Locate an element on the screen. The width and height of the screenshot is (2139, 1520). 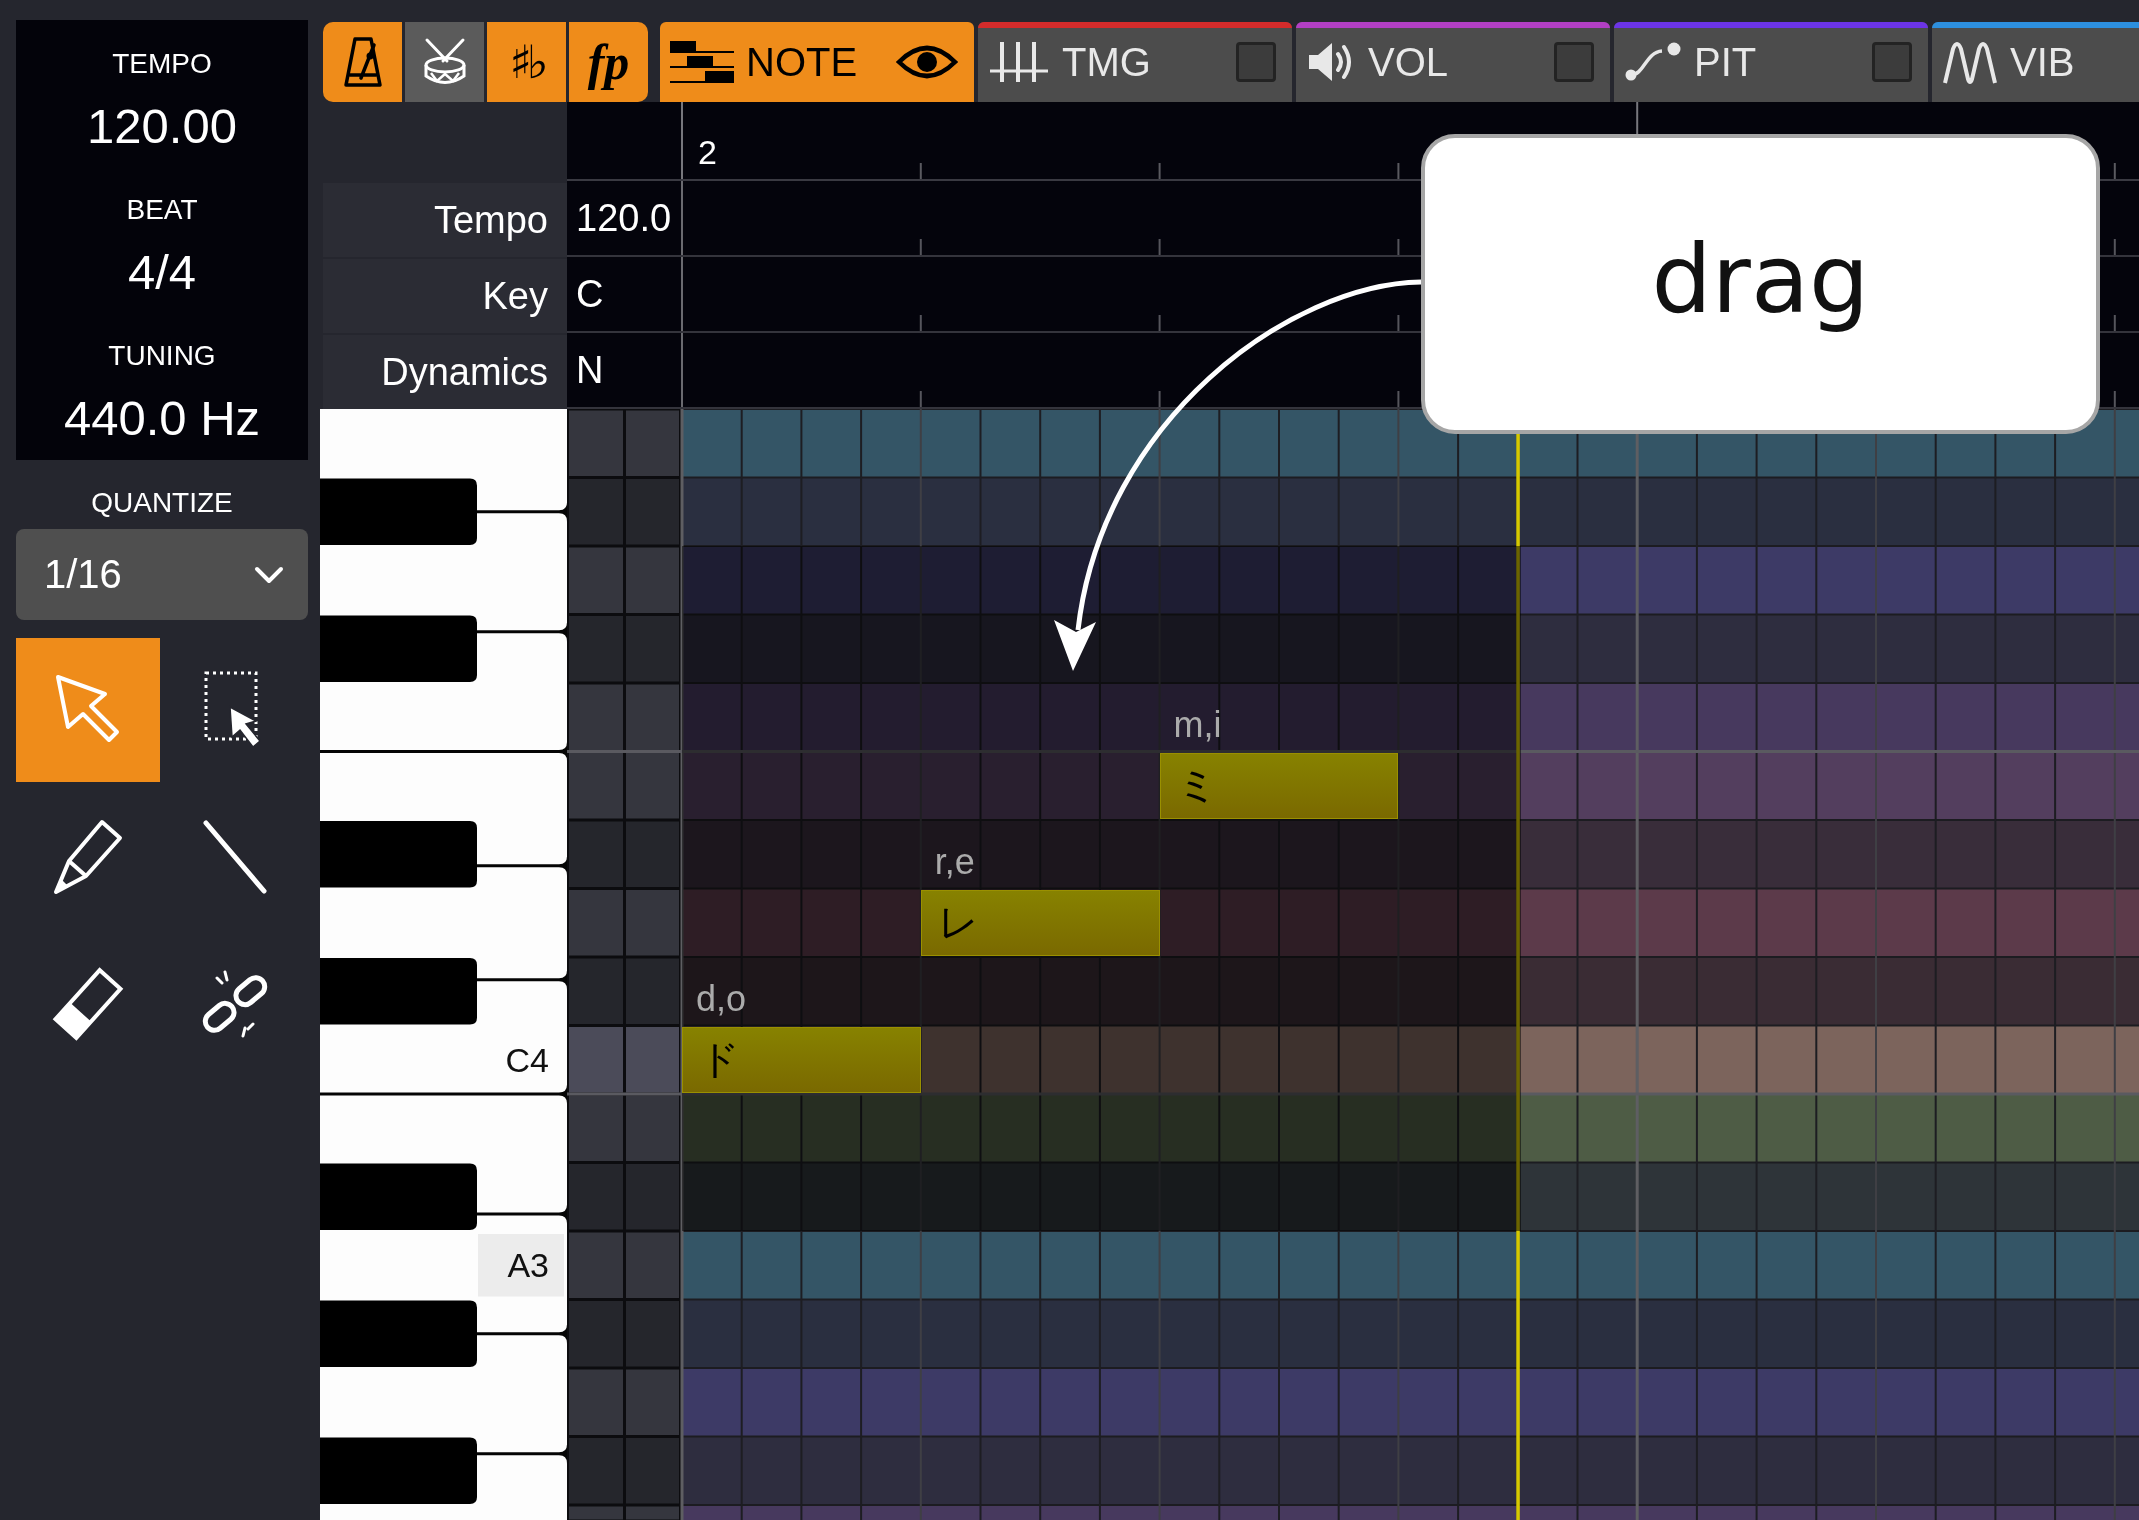
pencil-icon is located at coordinates (88, 857).